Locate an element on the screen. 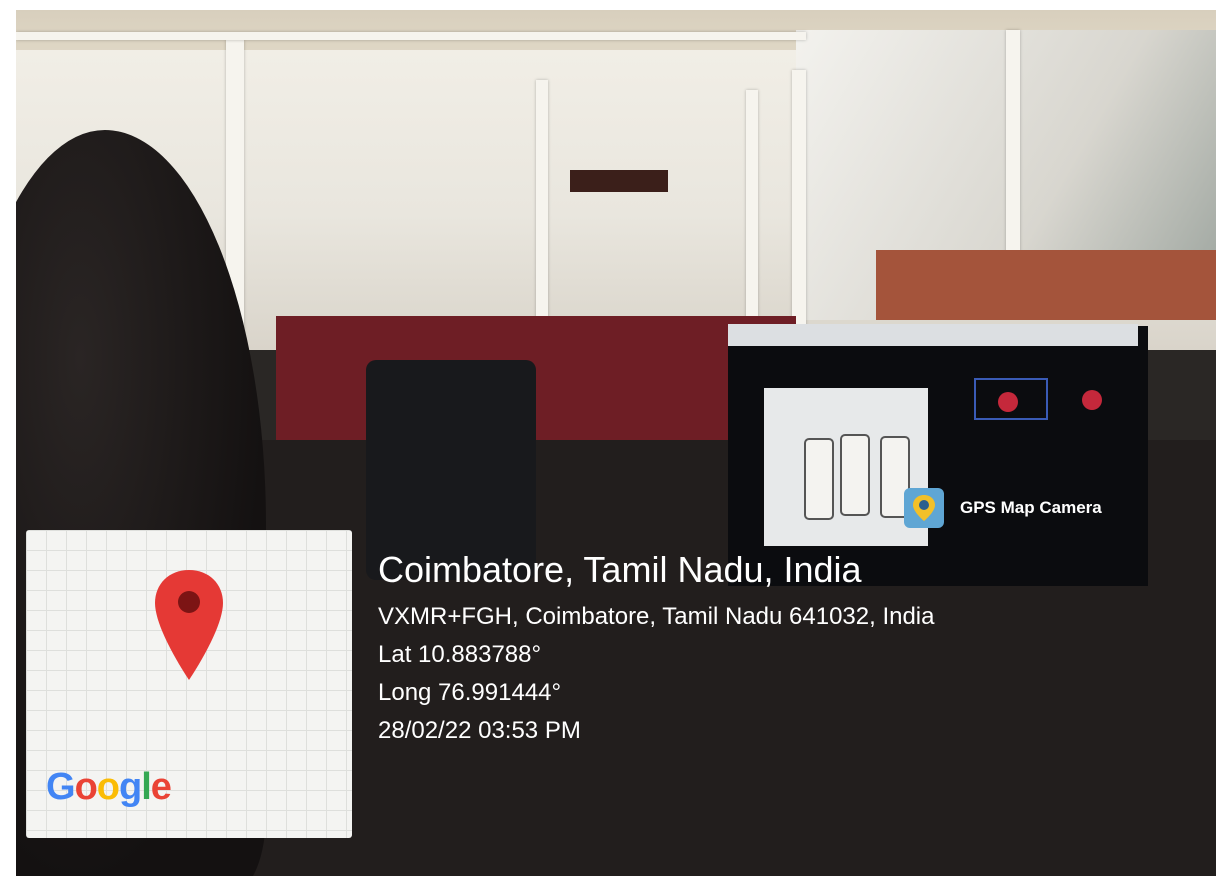  map-thumbnail: Google is located at coordinates (189, 684).